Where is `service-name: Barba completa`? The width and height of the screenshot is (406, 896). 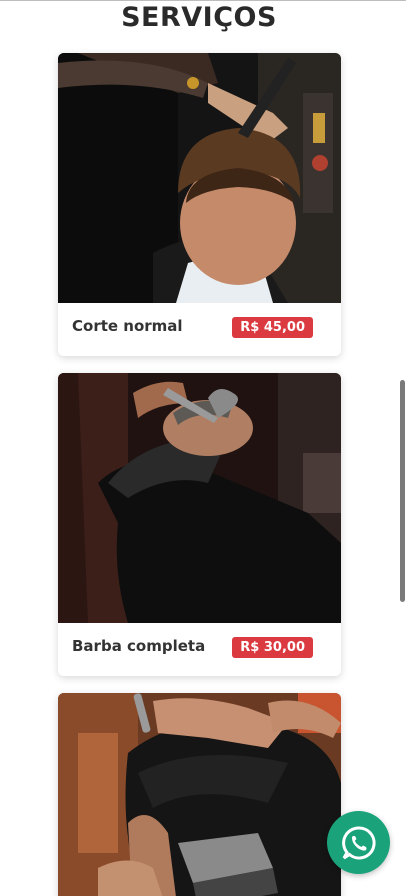
service-name: Barba completa is located at coordinates (139, 646).